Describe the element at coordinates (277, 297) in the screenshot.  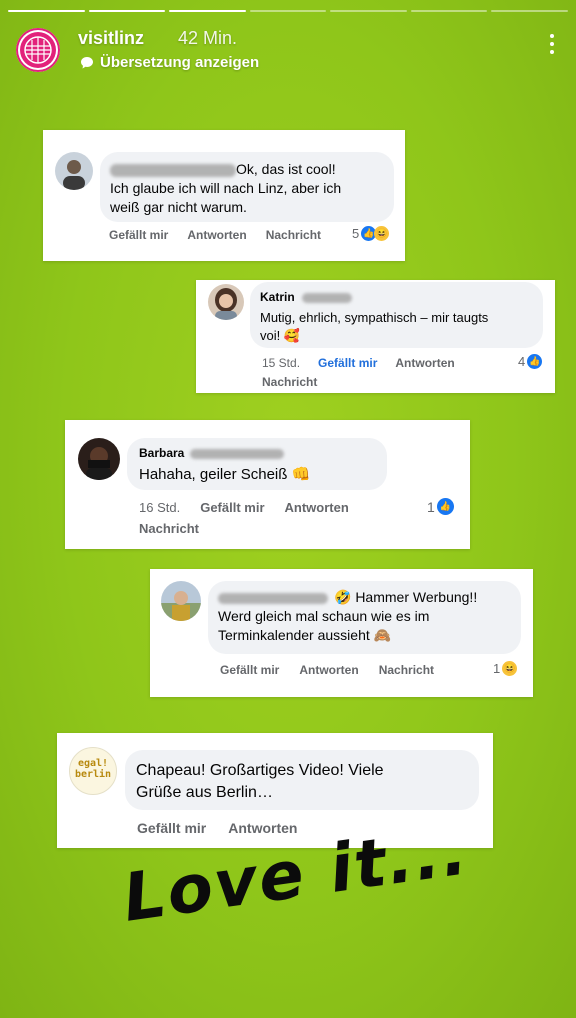
I see `commenter-name: Katrin` at that location.